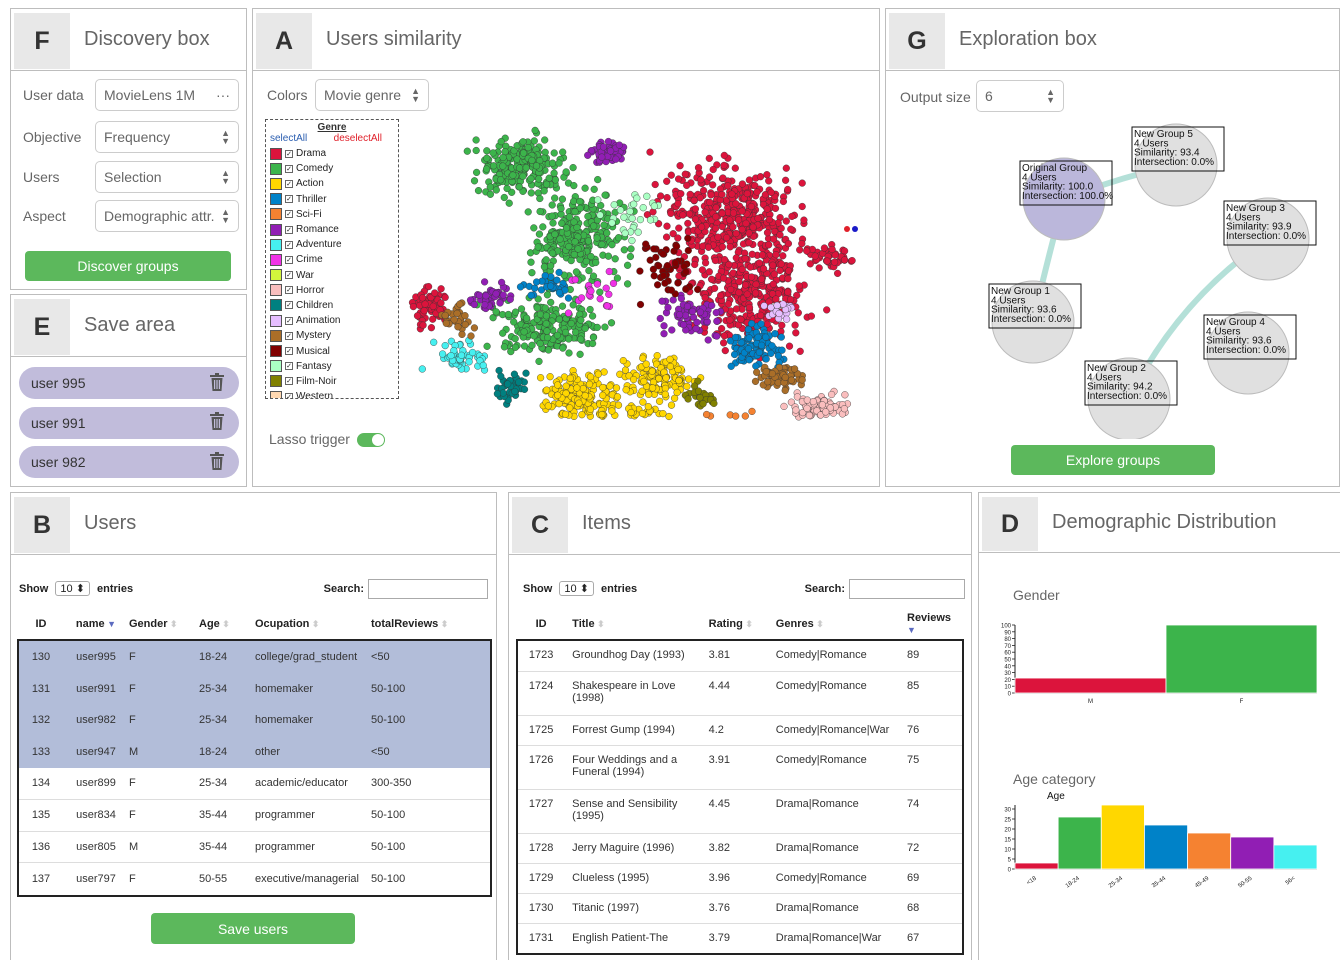 The height and width of the screenshot is (960, 1340). I want to click on legend-item: ✓ Crime, so click(332, 259).